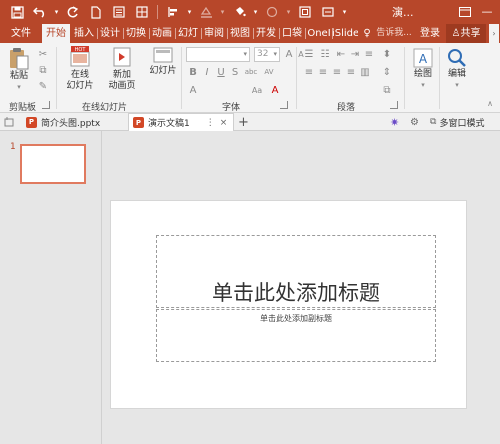 The image size is (500, 444). Describe the element at coordinates (189, 12) in the screenshot. I see `align-dropdown-icon: ▾` at that location.